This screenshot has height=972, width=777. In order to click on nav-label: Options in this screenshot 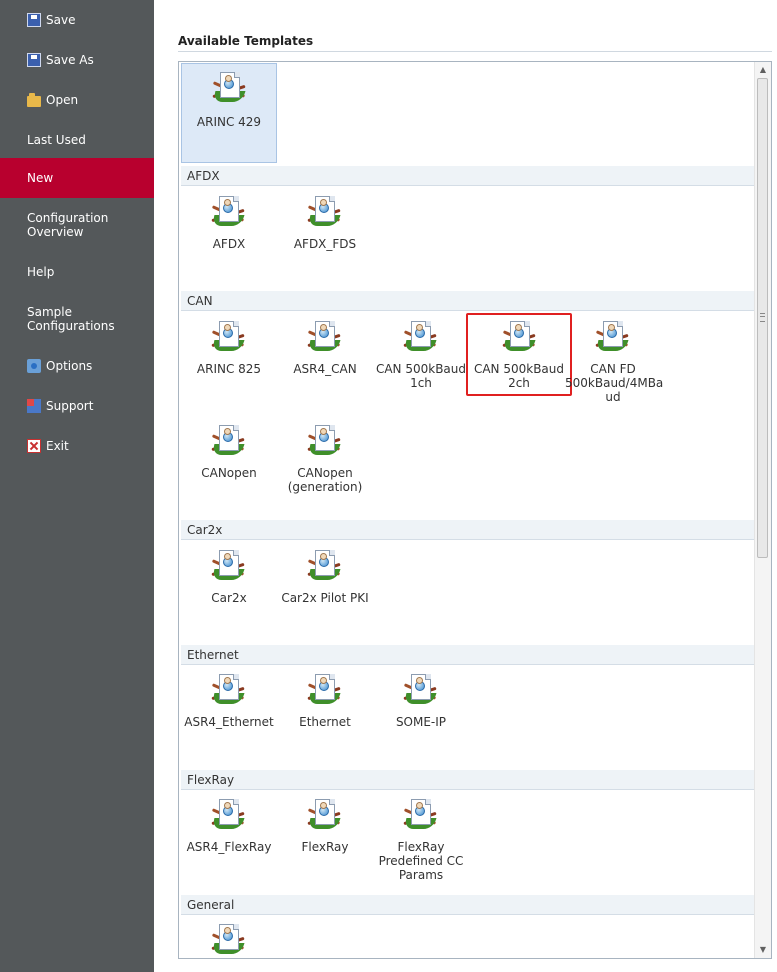, I will do `click(69, 366)`.